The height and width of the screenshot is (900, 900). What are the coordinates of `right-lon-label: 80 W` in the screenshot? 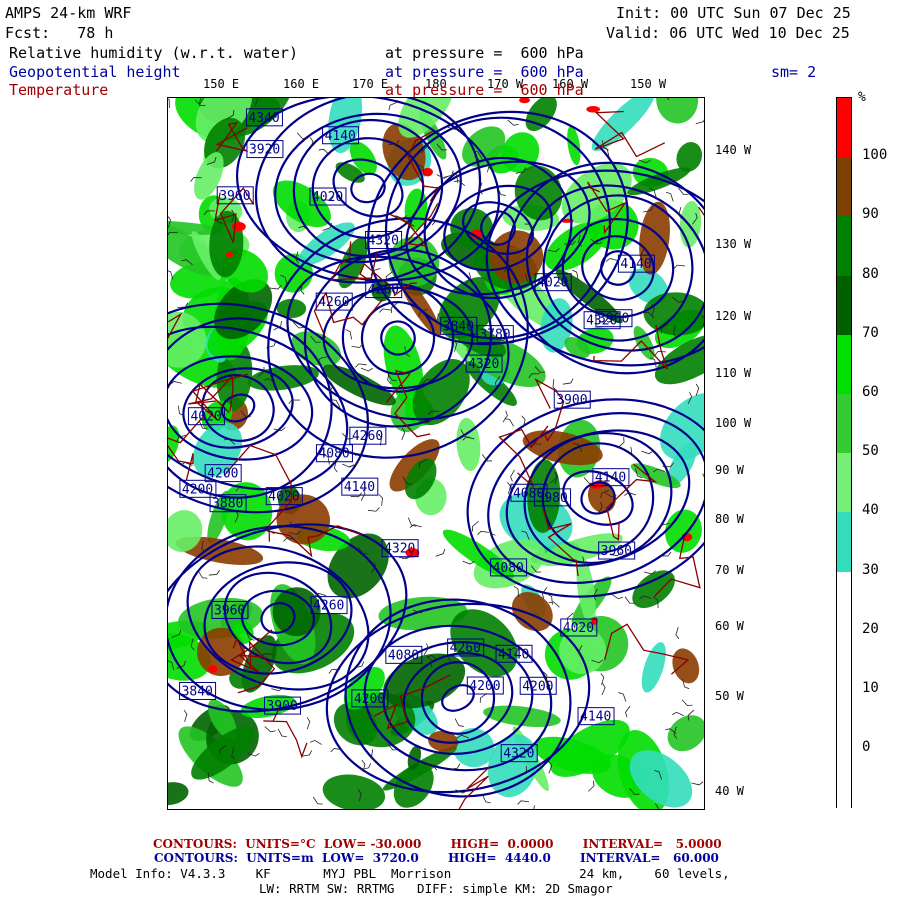 It's located at (729, 519).